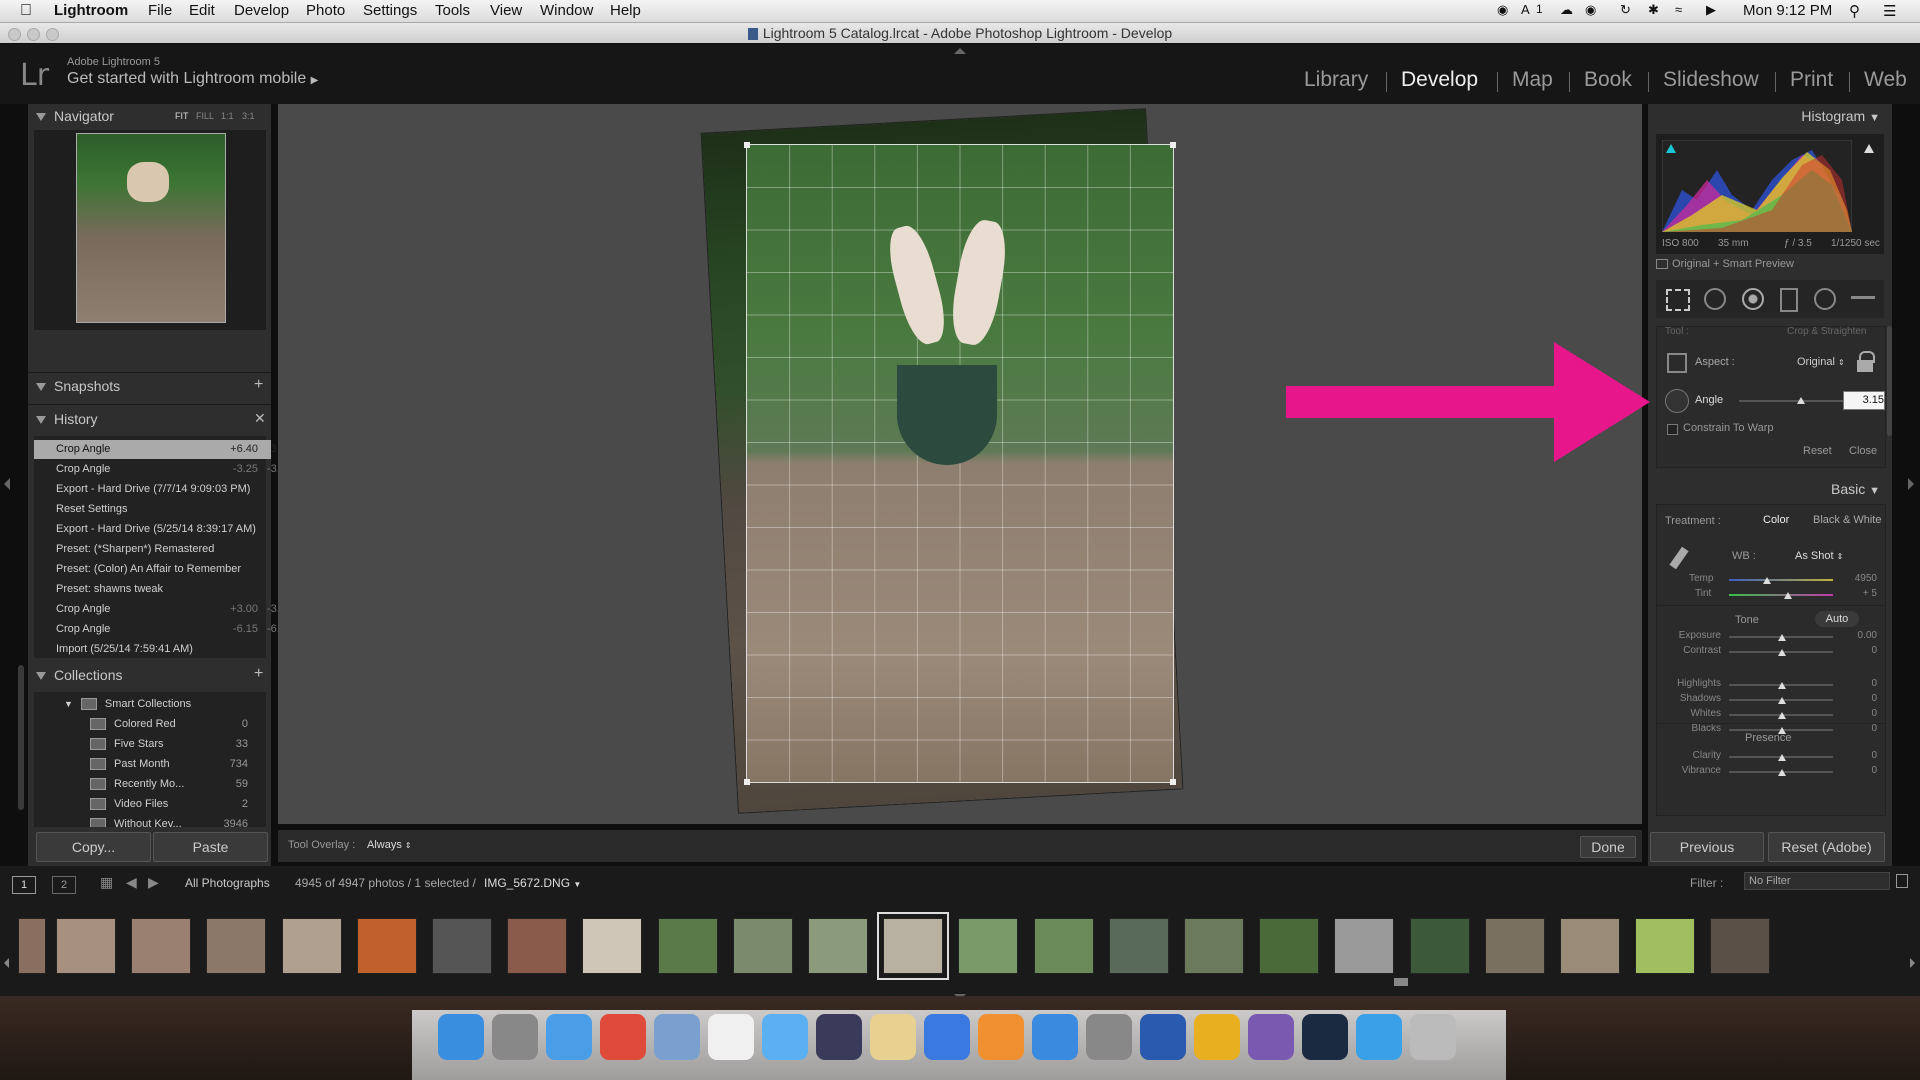  Describe the element at coordinates (6, 963) in the screenshot. I see `filmstrip-scroll-left-icon` at that location.